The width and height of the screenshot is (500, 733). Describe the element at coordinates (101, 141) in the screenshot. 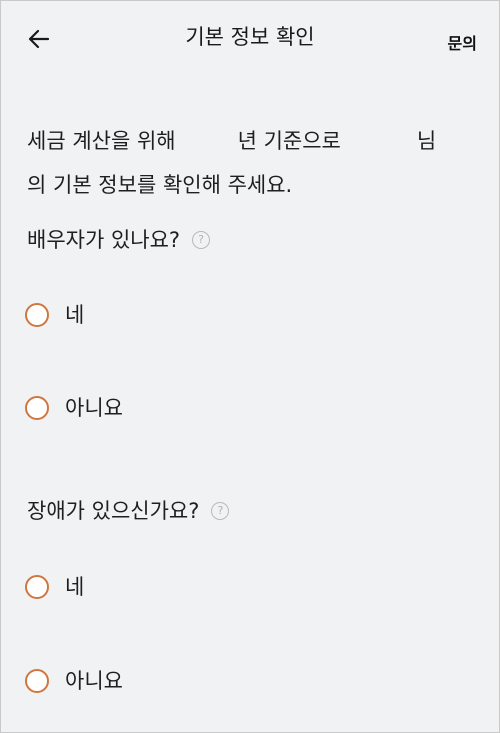

I see `intro-part-1: 세금 계산을 위해` at that location.